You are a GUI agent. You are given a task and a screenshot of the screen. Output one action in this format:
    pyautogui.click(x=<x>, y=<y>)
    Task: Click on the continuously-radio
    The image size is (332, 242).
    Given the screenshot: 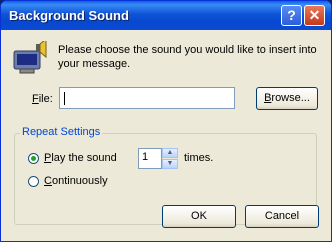 What is the action you would take?
    pyautogui.click(x=33, y=181)
    